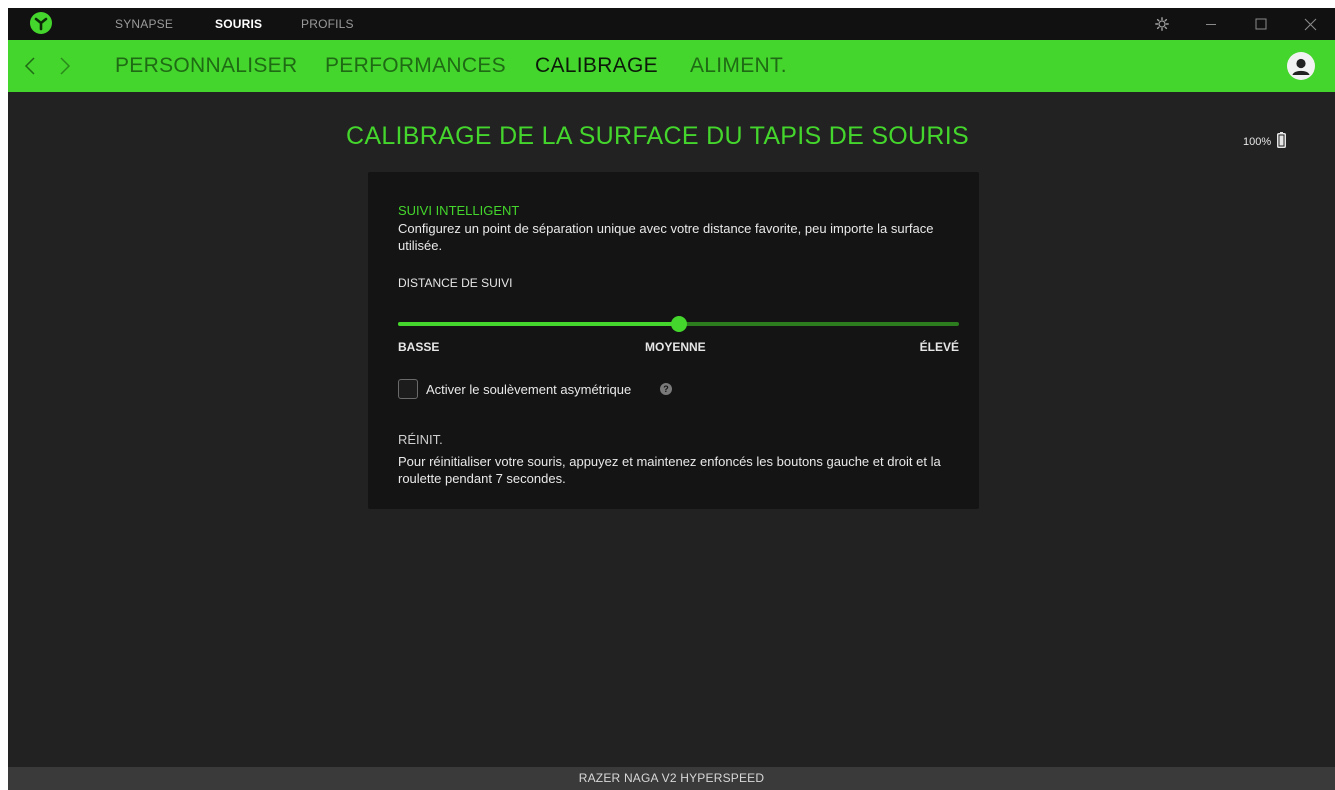  Describe the element at coordinates (675, 347) in the screenshot. I see `slider-mid-label: MOYENNE` at that location.